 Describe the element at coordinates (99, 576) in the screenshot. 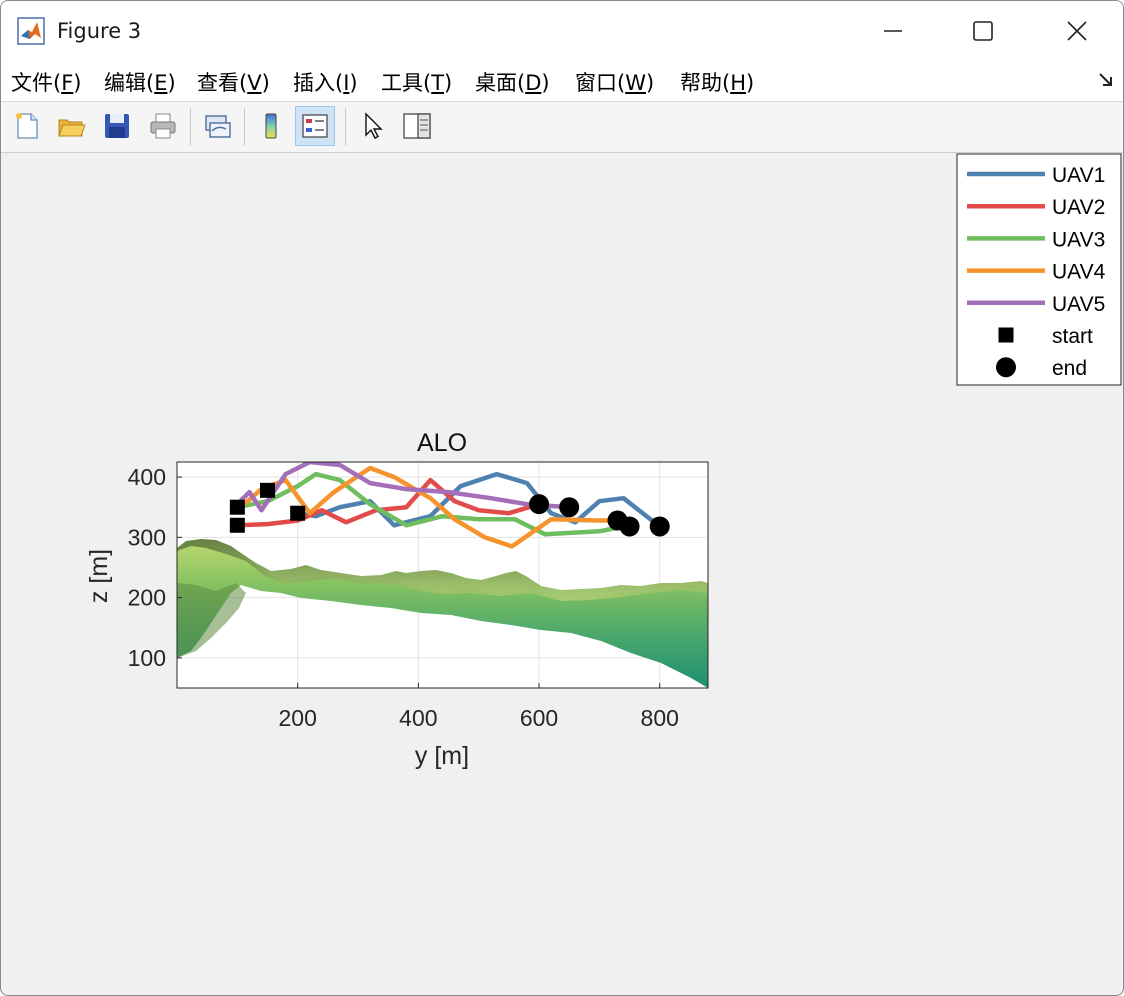

I see `y-axis-label: z [m]` at that location.